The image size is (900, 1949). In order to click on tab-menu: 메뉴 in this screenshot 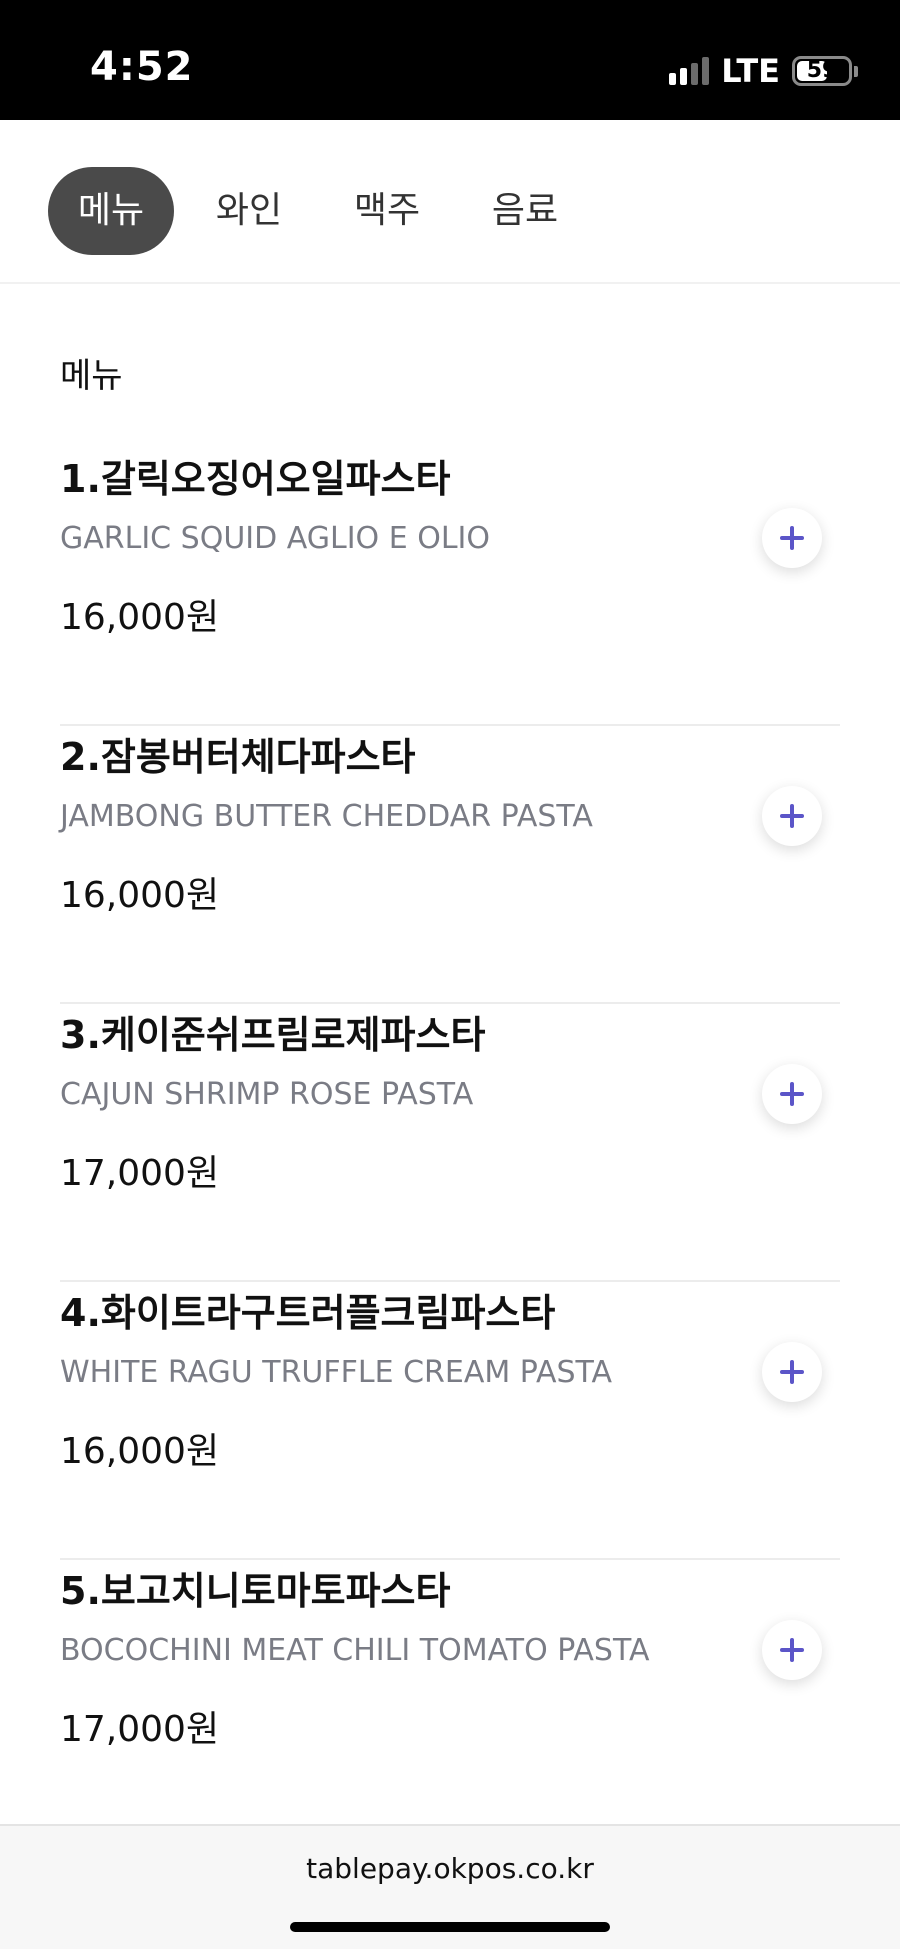, I will do `click(111, 211)`.